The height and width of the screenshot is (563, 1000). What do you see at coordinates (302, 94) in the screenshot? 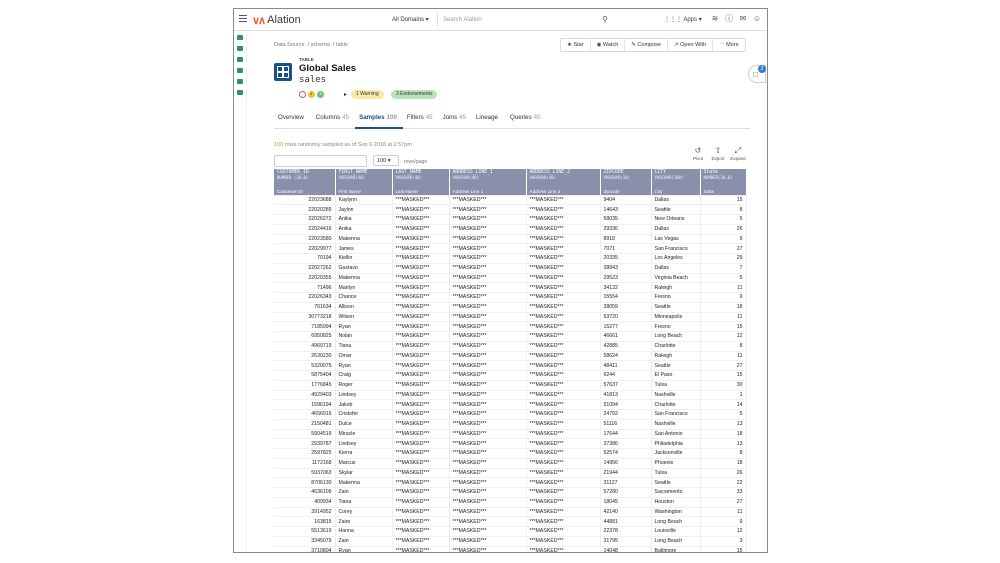
I see `status-dot-red` at bounding box center [302, 94].